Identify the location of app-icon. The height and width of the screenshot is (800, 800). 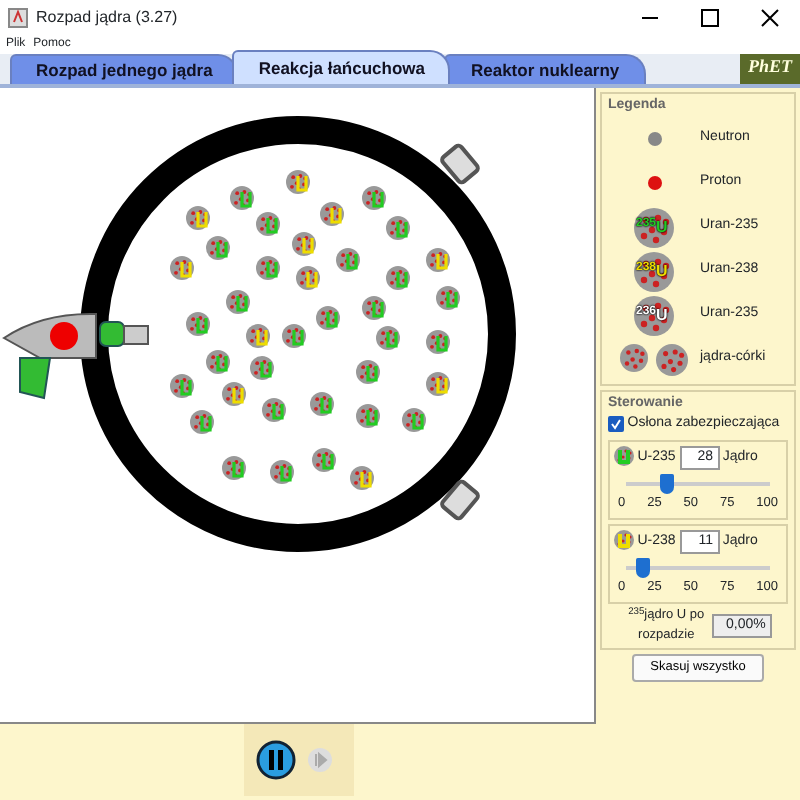
(18, 17).